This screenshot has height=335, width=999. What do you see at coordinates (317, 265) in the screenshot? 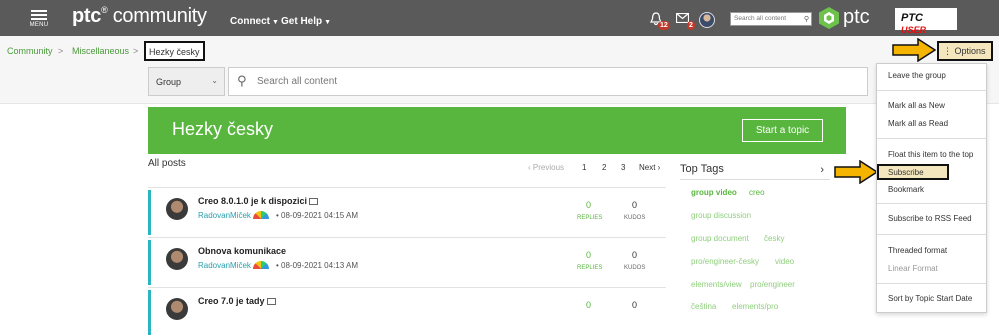
I see `post-date: • 08-09-2021 04:13 AM` at bounding box center [317, 265].